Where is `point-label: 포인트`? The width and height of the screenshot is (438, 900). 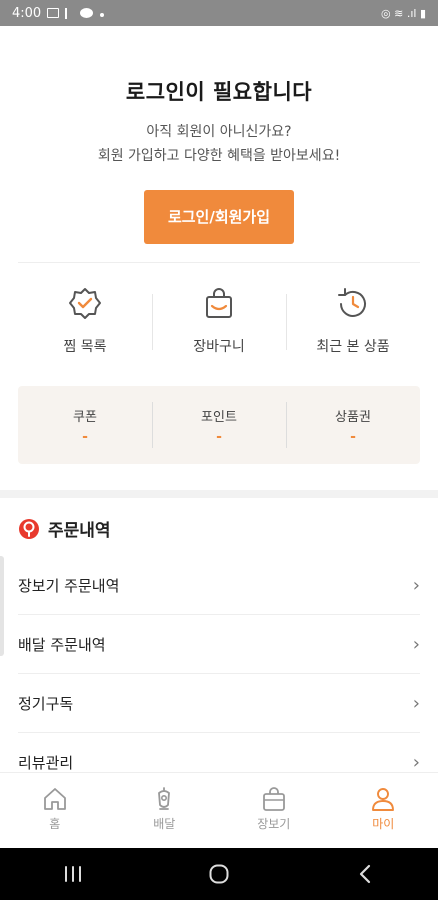
point-label: 포인트 is located at coordinates (219, 417).